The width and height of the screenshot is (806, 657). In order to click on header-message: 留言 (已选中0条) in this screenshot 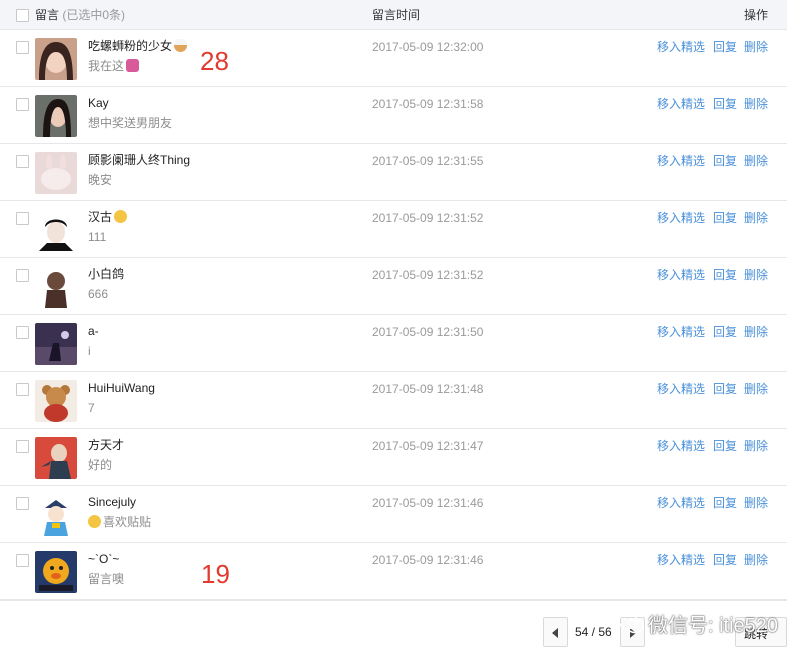, I will do `click(80, 15)`.